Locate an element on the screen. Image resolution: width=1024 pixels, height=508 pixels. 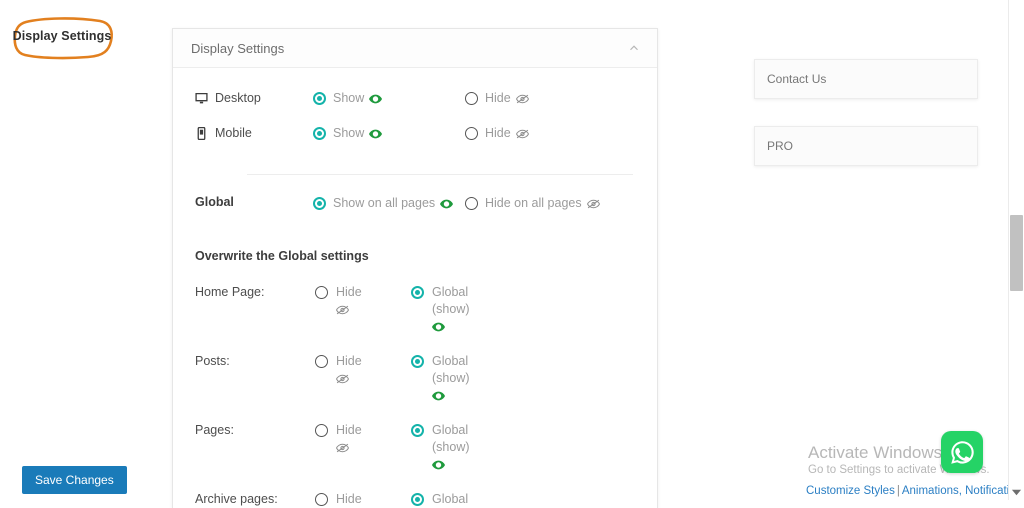
radio-option-mobile-hide: Hide is located at coordinates (497, 133).